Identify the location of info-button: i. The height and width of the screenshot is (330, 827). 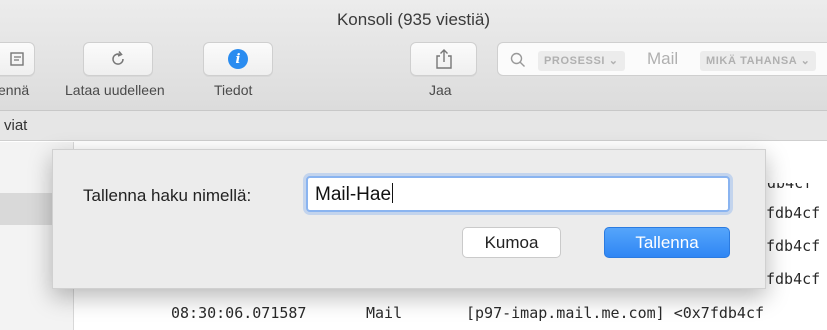
(238, 59).